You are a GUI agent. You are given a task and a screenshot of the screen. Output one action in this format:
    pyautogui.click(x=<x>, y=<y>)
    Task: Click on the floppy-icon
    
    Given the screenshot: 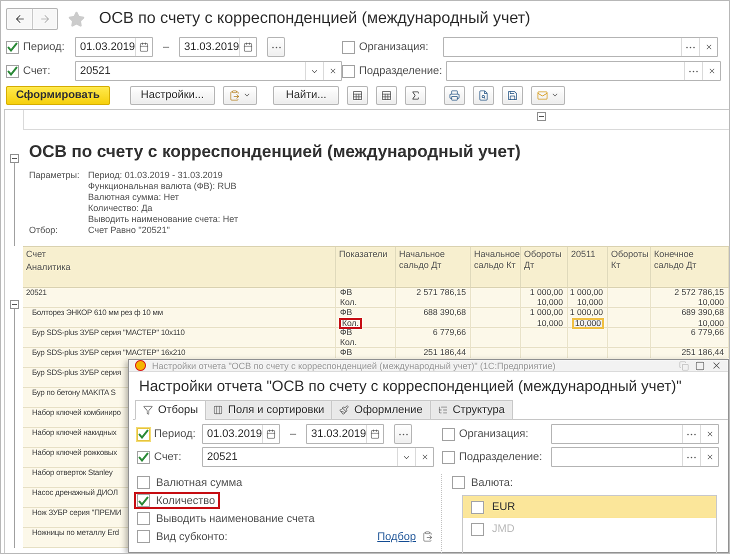 What is the action you would take?
    pyautogui.click(x=512, y=95)
    